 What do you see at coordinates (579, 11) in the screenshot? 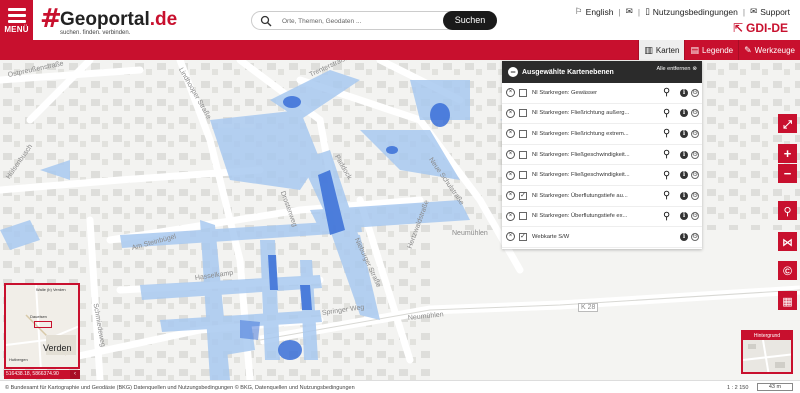
I see `flag-icon: ⚐` at bounding box center [579, 11].